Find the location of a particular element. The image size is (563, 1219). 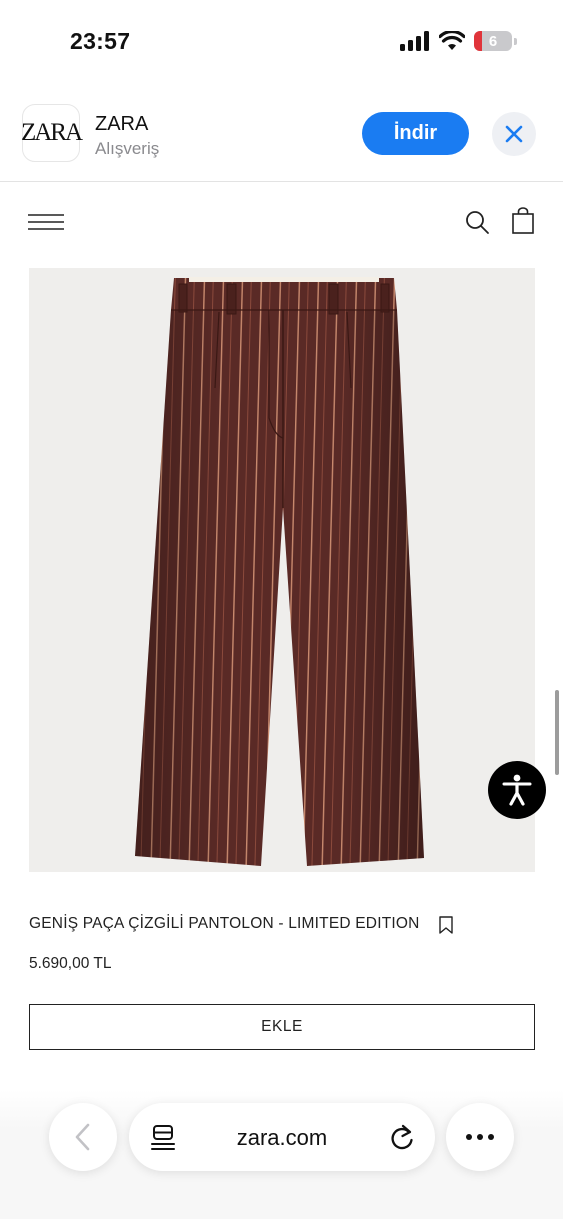

browser-bar: zara.com is located at coordinates (281, 1154).